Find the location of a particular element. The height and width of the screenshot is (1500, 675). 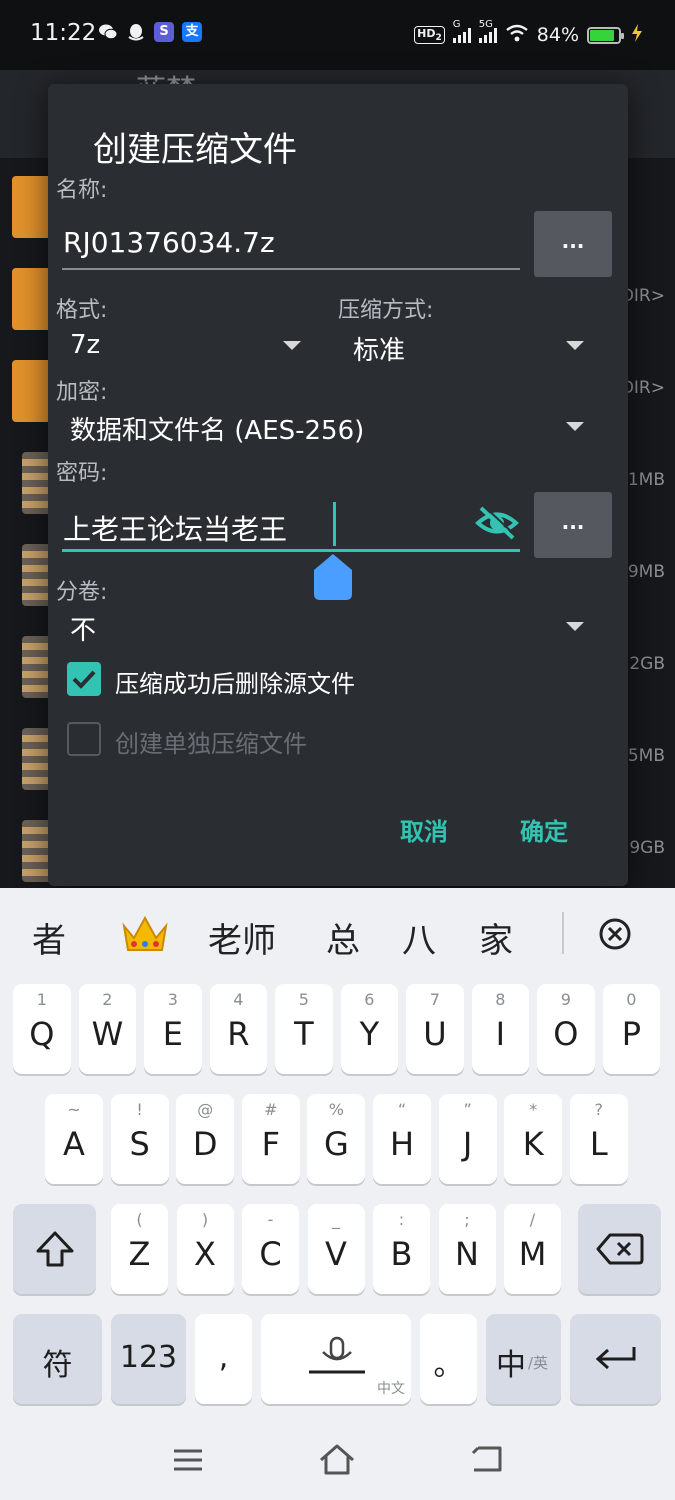

symbol-key: 符 is located at coordinates (57, 1359).